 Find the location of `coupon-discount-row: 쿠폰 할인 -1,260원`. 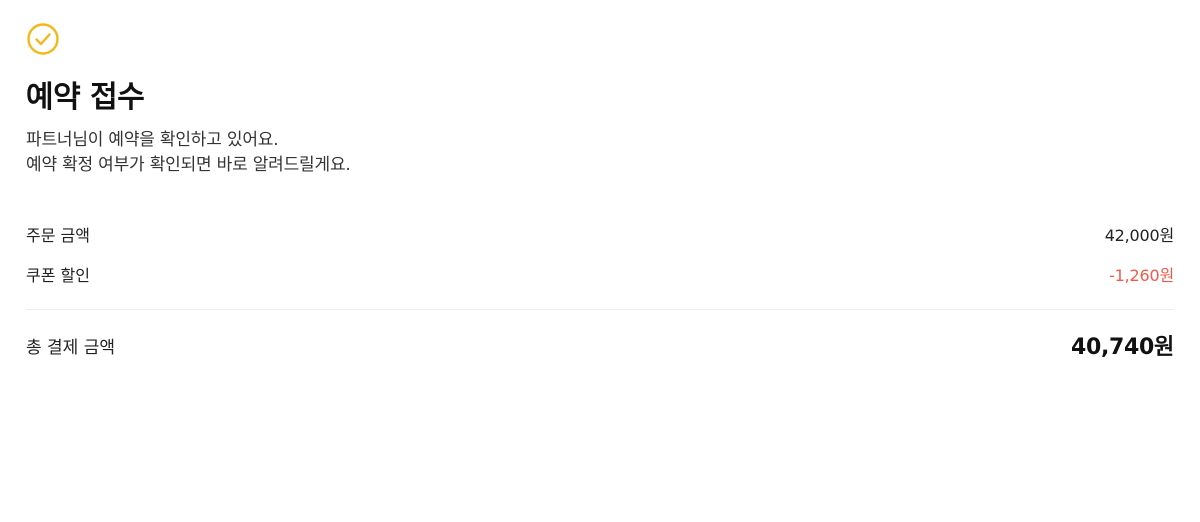

coupon-discount-row: 쿠폰 할인 -1,260원 is located at coordinates (600, 274).